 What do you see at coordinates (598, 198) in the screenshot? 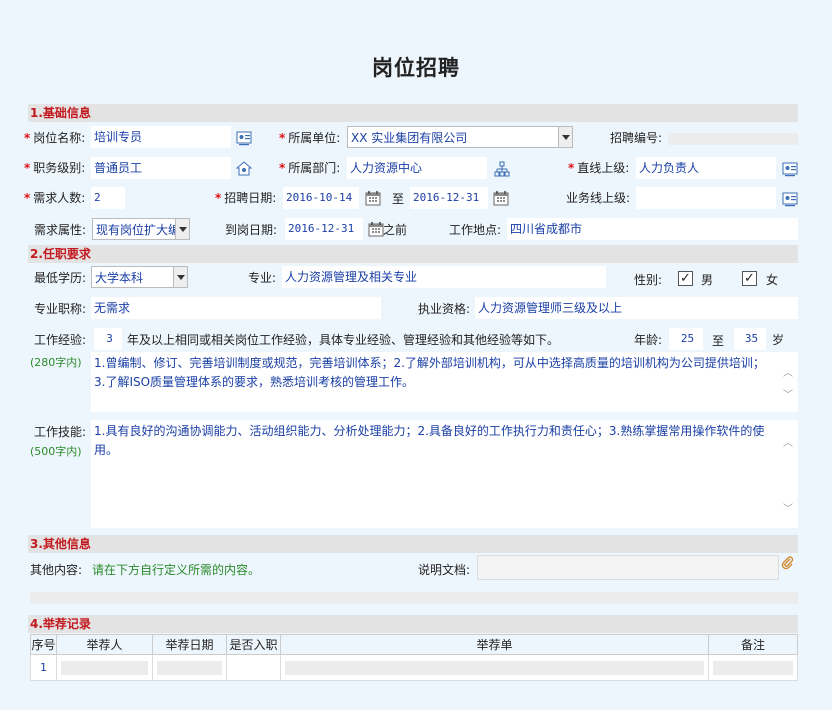
I see `business-superior-label: 业务线上级:` at bounding box center [598, 198].